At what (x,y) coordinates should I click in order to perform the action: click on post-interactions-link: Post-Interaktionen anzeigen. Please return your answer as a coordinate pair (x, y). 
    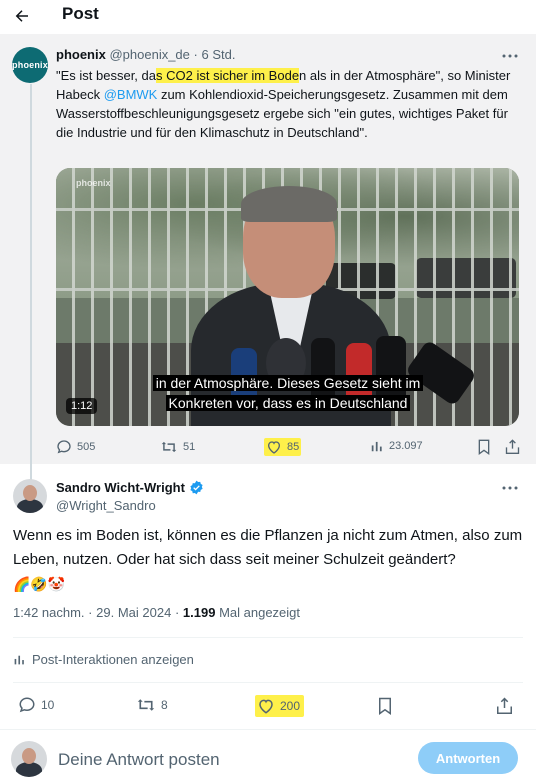
    Looking at the image, I should click on (103, 659).